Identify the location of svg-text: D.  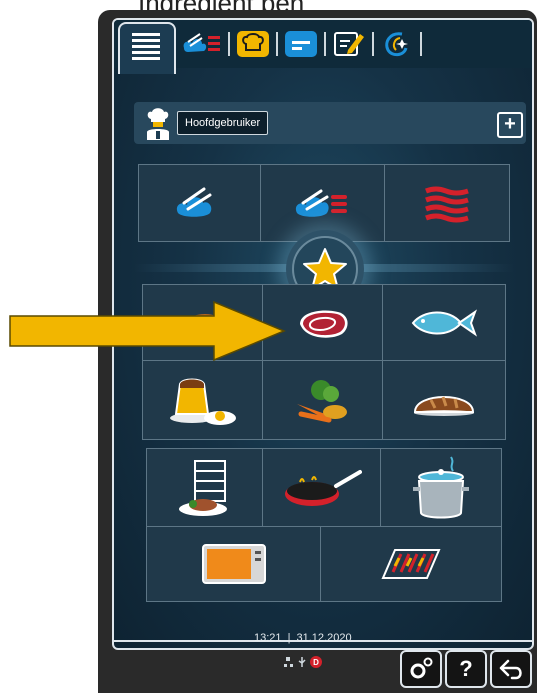
(316, 662).